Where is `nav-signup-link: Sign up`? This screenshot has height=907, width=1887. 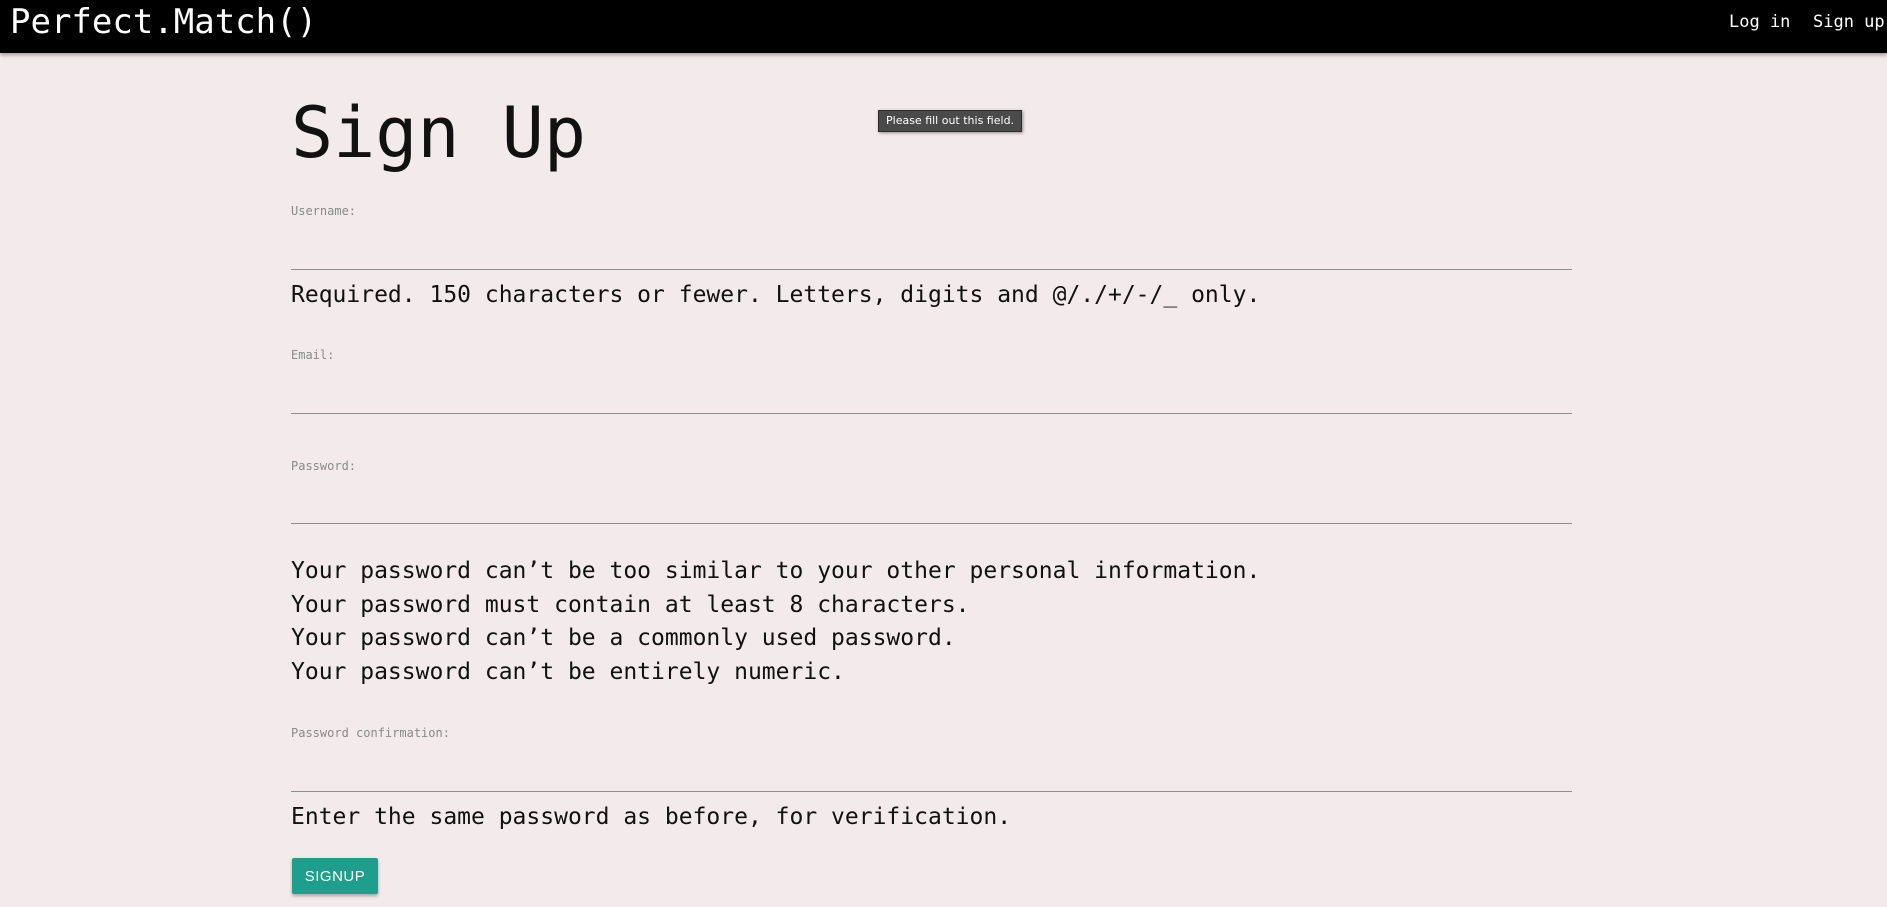
nav-signup-link: Sign up is located at coordinates (1849, 22).